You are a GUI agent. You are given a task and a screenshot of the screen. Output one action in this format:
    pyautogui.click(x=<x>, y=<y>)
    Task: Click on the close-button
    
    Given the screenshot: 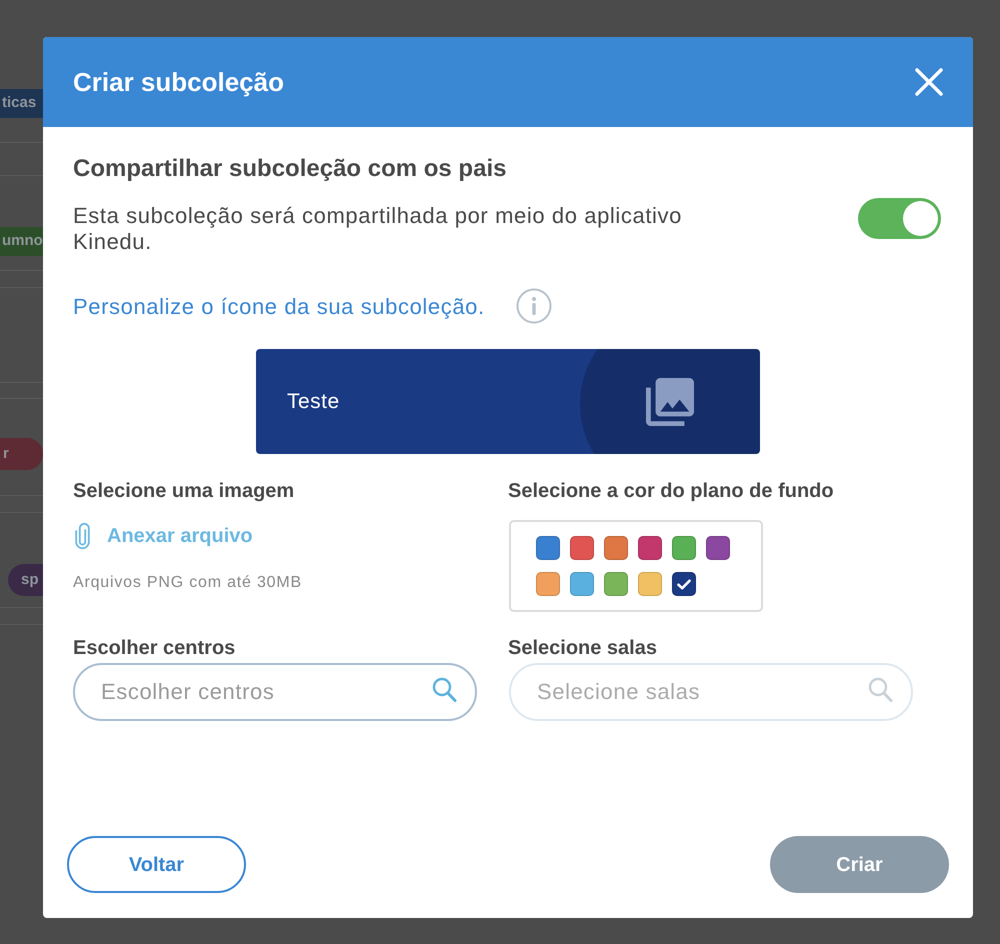 What is the action you would take?
    pyautogui.click(x=929, y=82)
    